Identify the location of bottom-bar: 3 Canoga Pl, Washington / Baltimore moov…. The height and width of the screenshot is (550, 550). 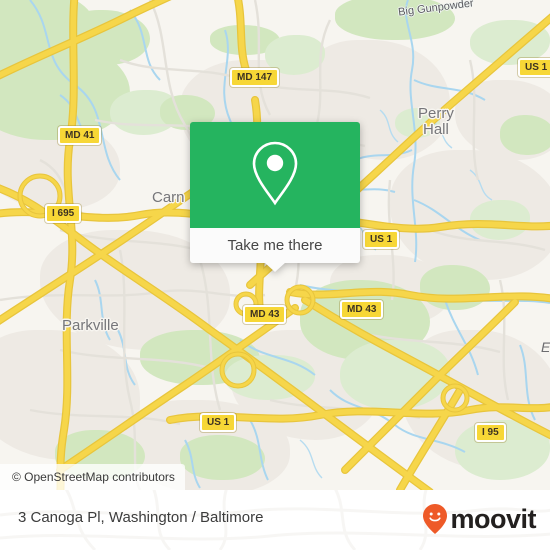
(275, 520).